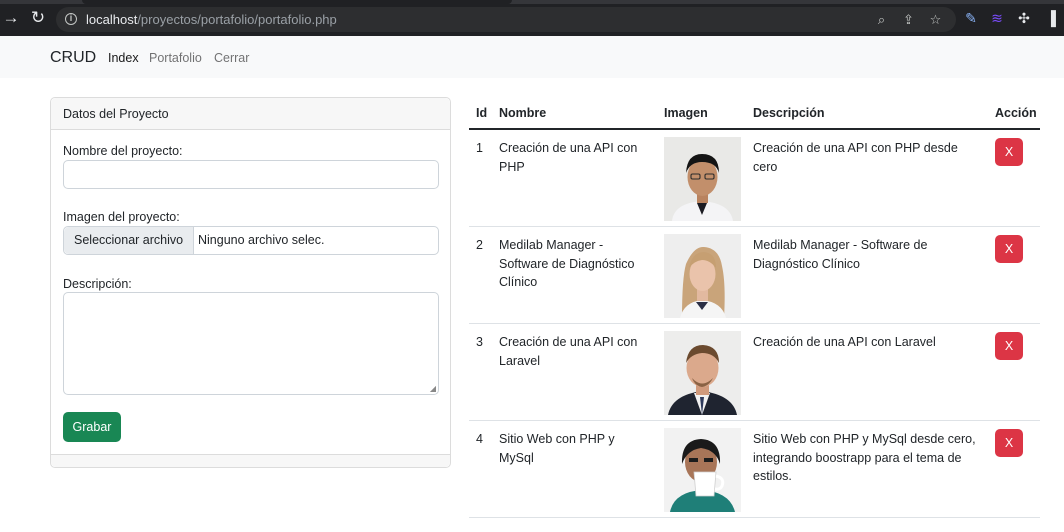 The width and height of the screenshot is (1064, 532). Describe the element at coordinates (479, 148) in the screenshot. I see `row-id: 1` at that location.